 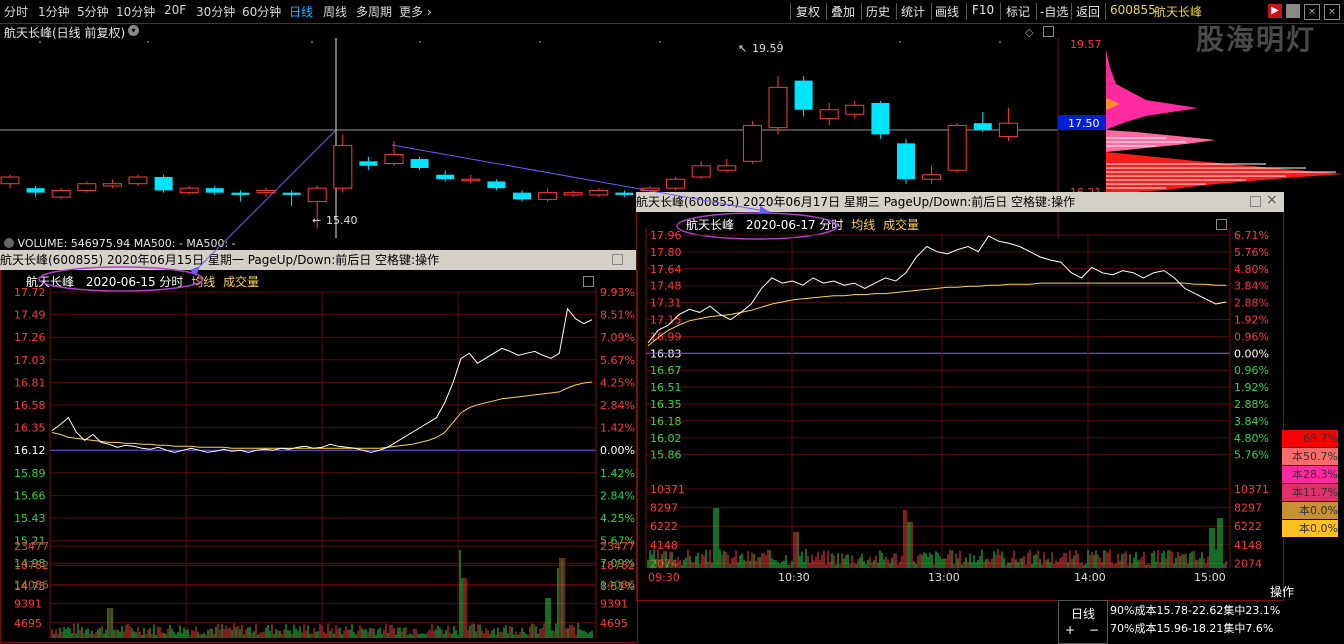 What do you see at coordinates (588, 281) in the screenshot?
I see `panel1-settings-icon` at bounding box center [588, 281].